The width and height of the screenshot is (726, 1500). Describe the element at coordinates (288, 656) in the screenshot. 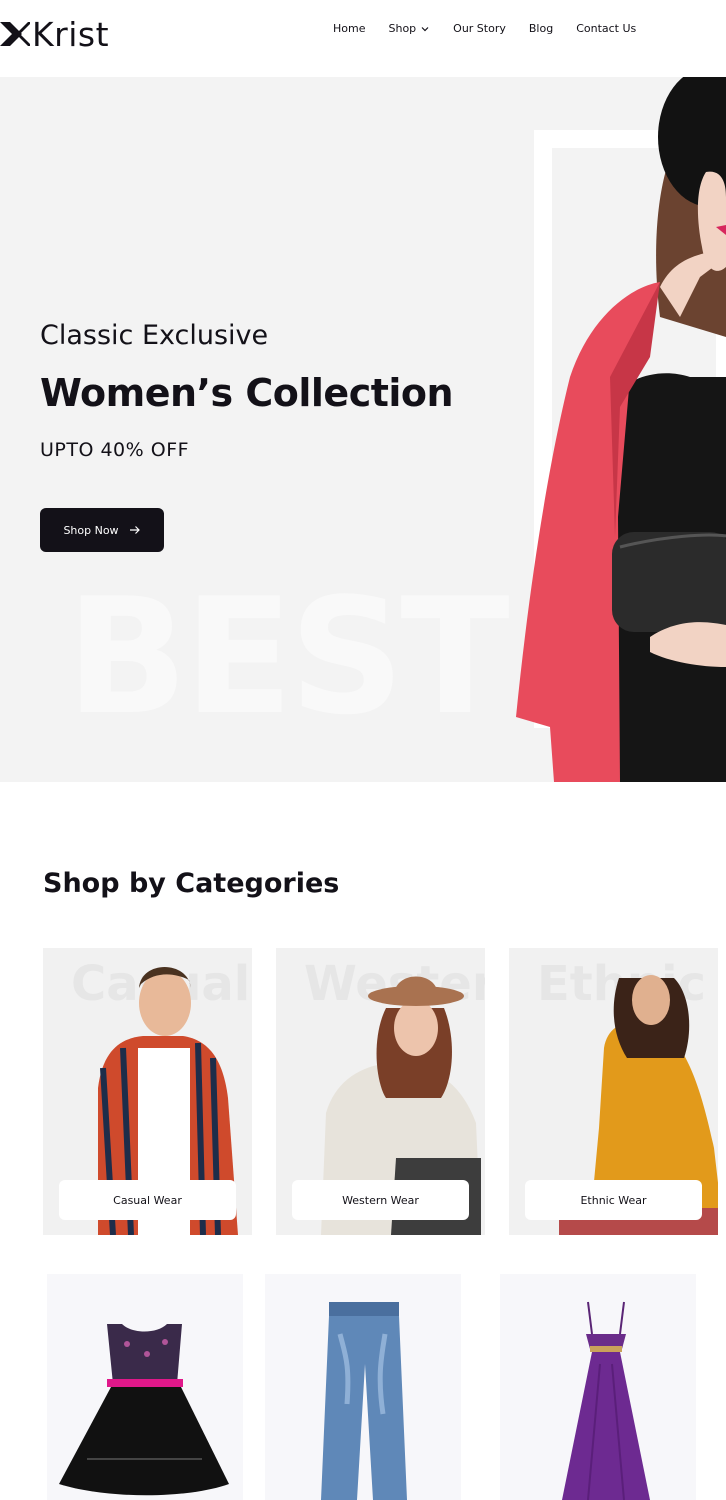

I see `hero-watermark: BEST` at that location.